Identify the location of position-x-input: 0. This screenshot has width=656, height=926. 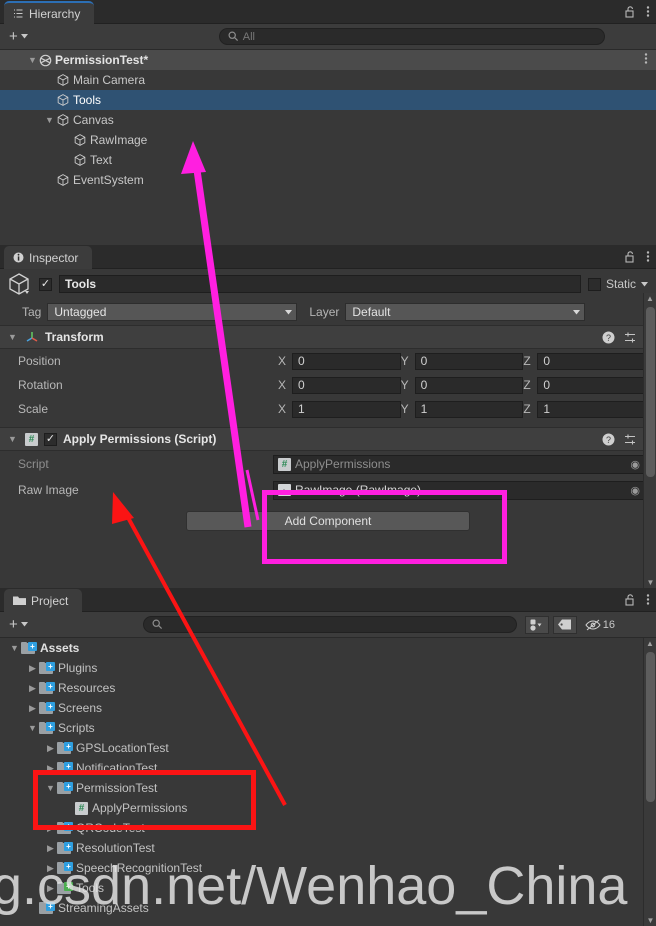
(346, 361).